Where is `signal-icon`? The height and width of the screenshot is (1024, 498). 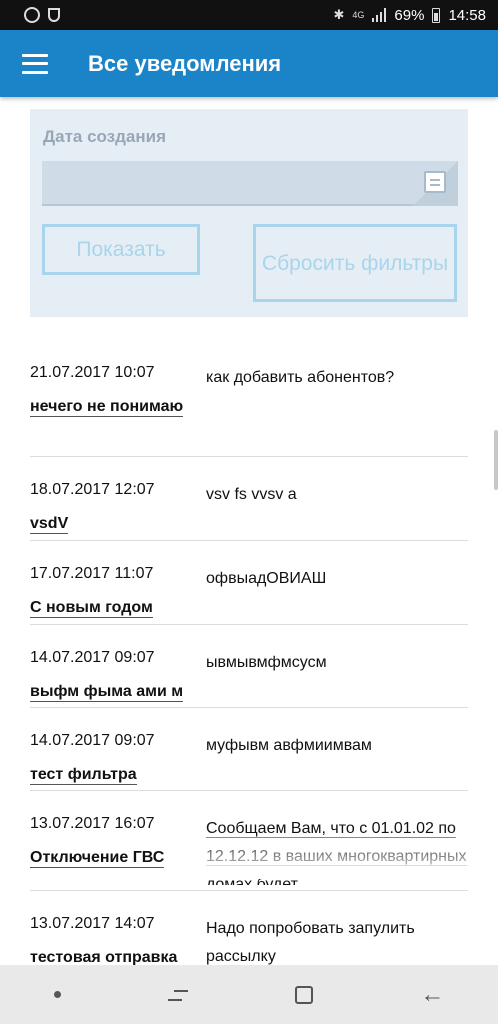 signal-icon is located at coordinates (379, 15).